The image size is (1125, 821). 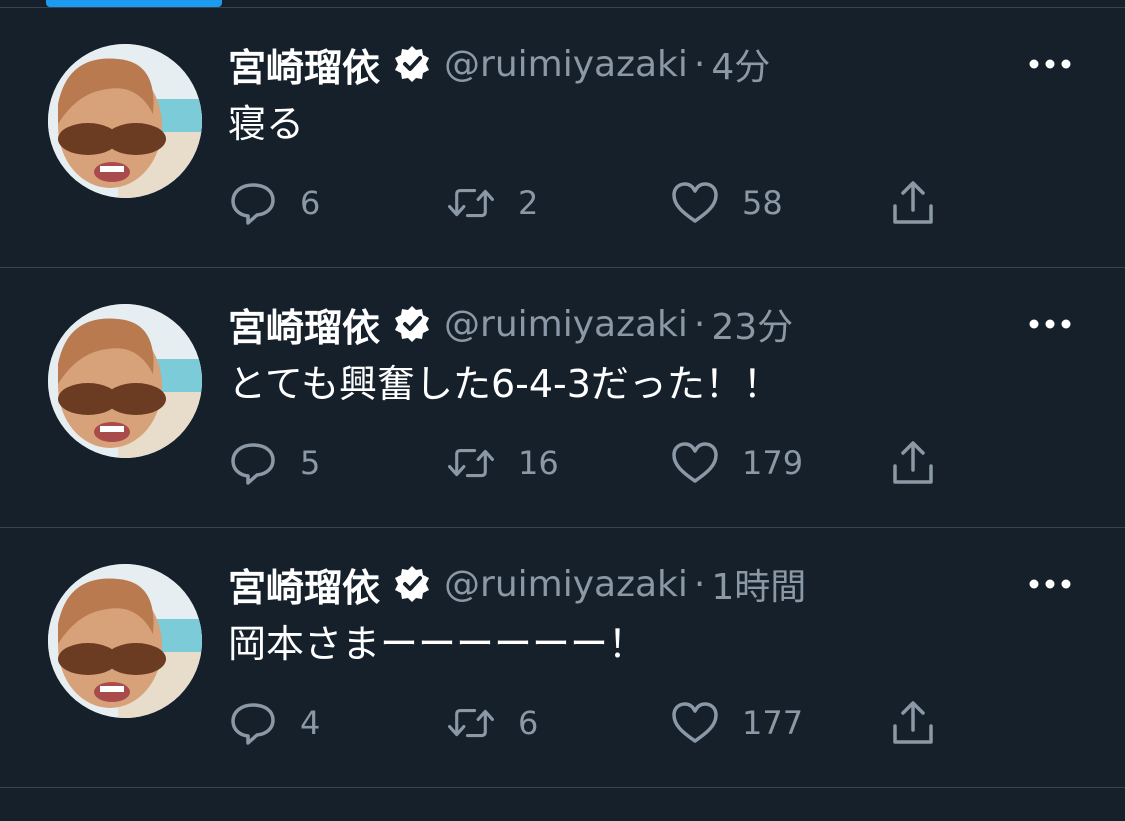 What do you see at coordinates (752, 324) in the screenshot?
I see `timestamp: 23分` at bounding box center [752, 324].